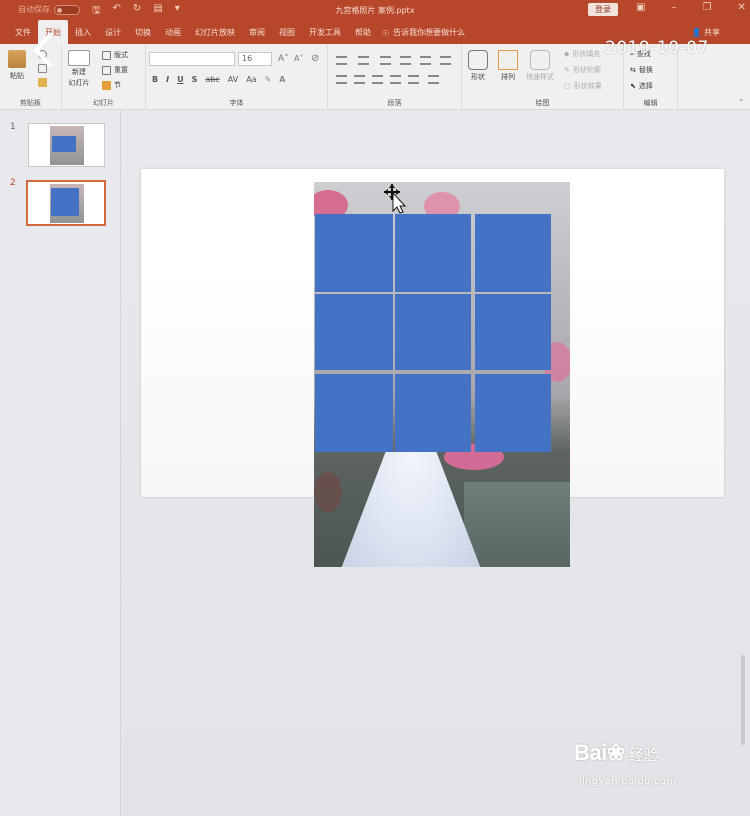 This screenshot has height=816, width=750. I want to click on shape-outline-button: ✎ 形状轮廓, so click(582, 70).